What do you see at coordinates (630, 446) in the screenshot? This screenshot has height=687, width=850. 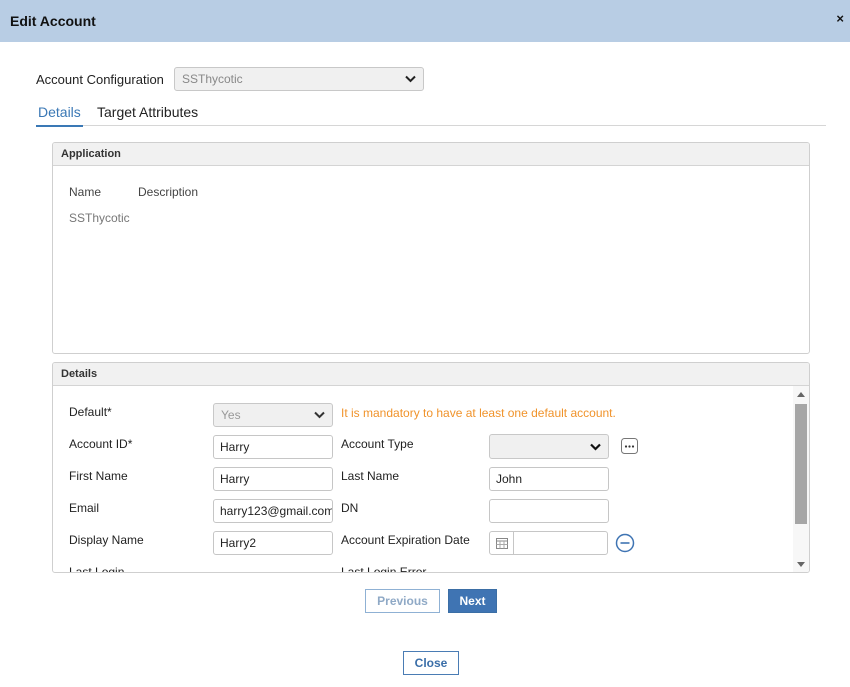 I see `more-options-icon` at bounding box center [630, 446].